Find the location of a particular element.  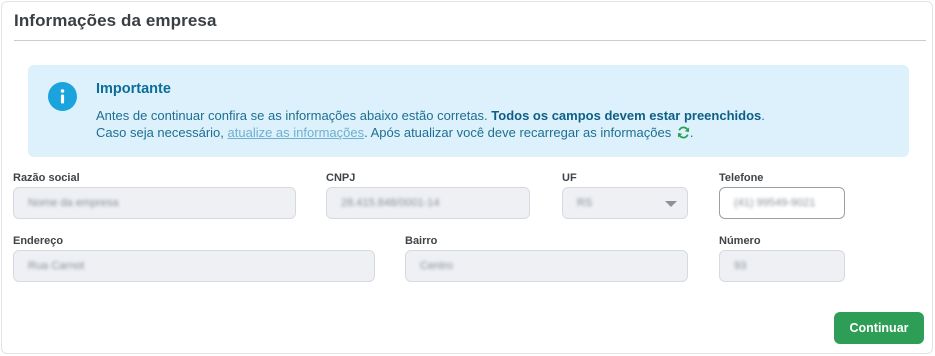

alert-text-start: Caso seja necessário, is located at coordinates (162, 132).